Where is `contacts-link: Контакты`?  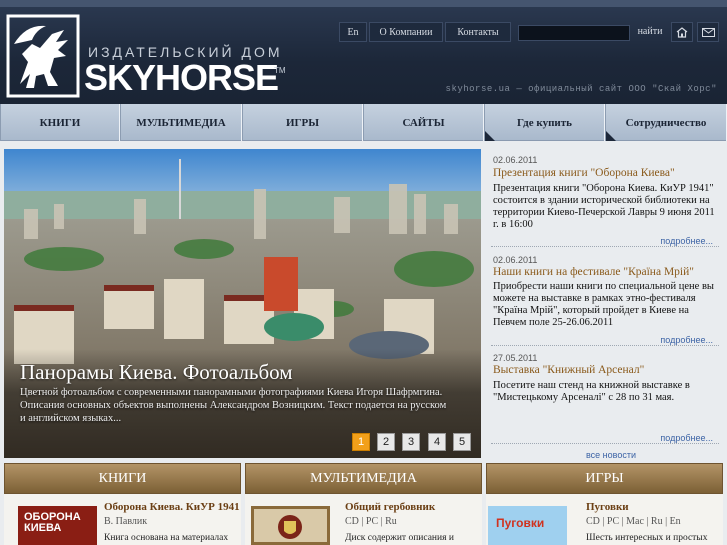 contacts-link: Контакты is located at coordinates (478, 32).